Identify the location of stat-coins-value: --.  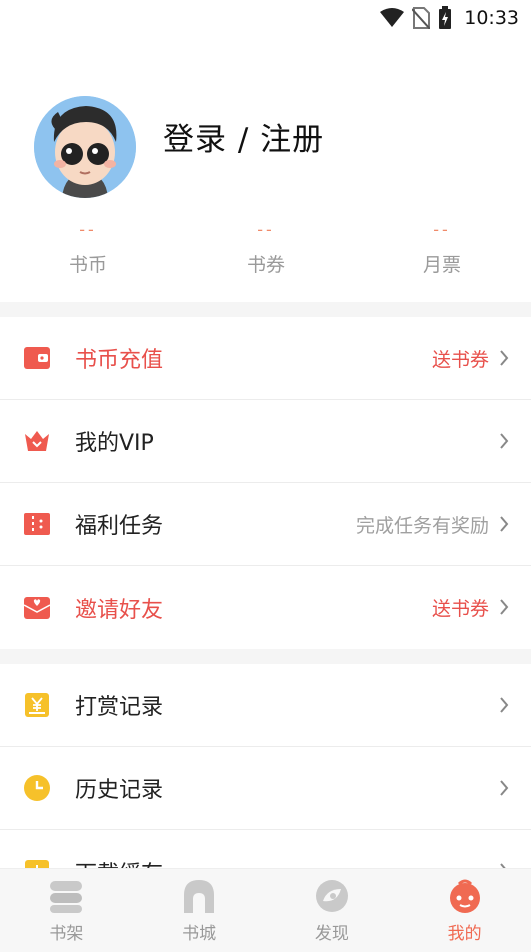
(88, 229).